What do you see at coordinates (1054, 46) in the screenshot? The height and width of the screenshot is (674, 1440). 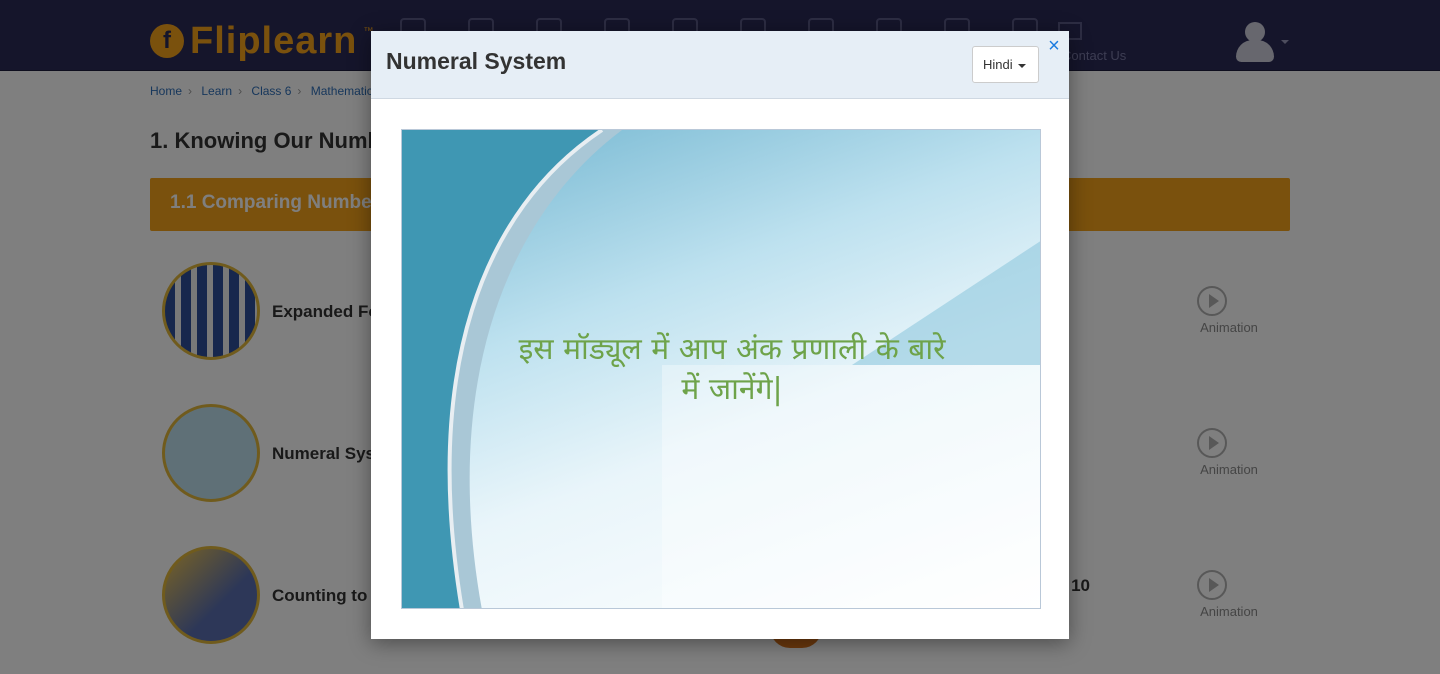 I see `close-icon: ×` at bounding box center [1054, 46].